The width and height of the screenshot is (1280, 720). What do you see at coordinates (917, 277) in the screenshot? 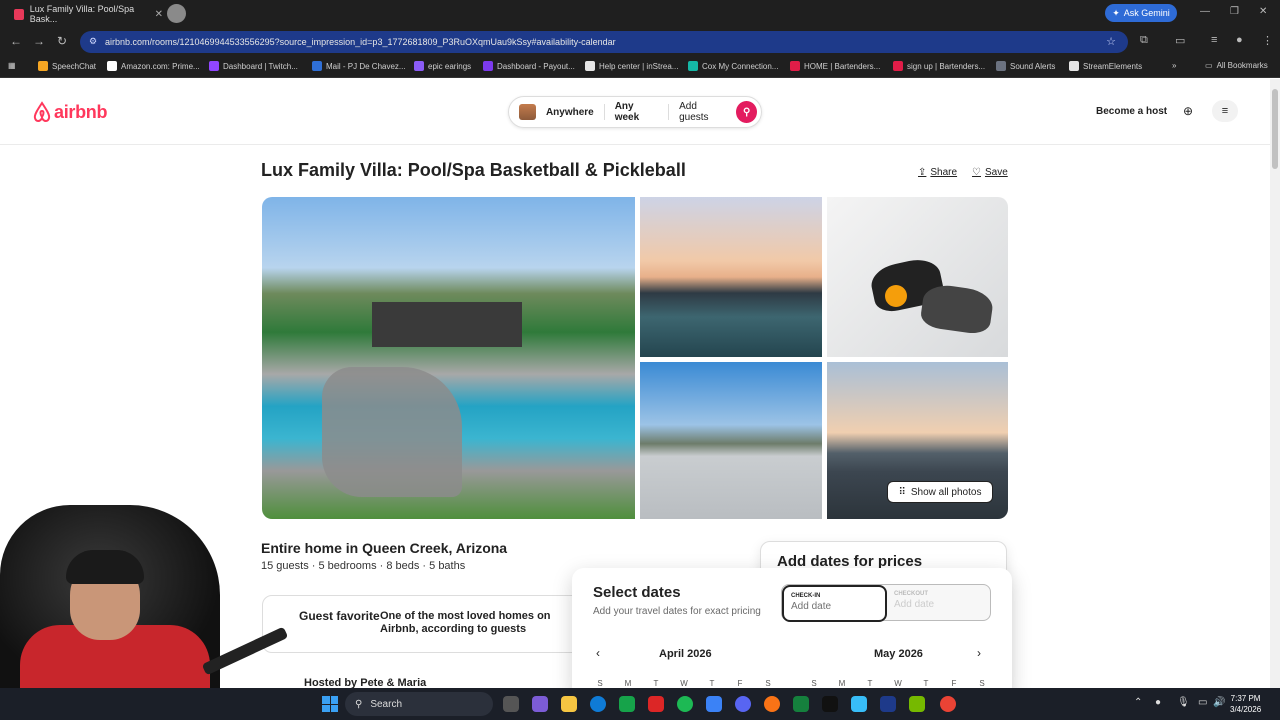
I see `photo-pickleball-paddles` at bounding box center [917, 277].